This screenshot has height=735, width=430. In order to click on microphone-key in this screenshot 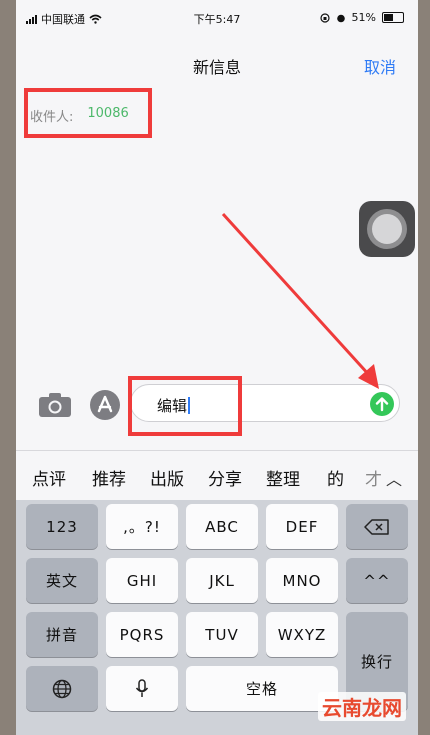, I will do `click(142, 688)`.